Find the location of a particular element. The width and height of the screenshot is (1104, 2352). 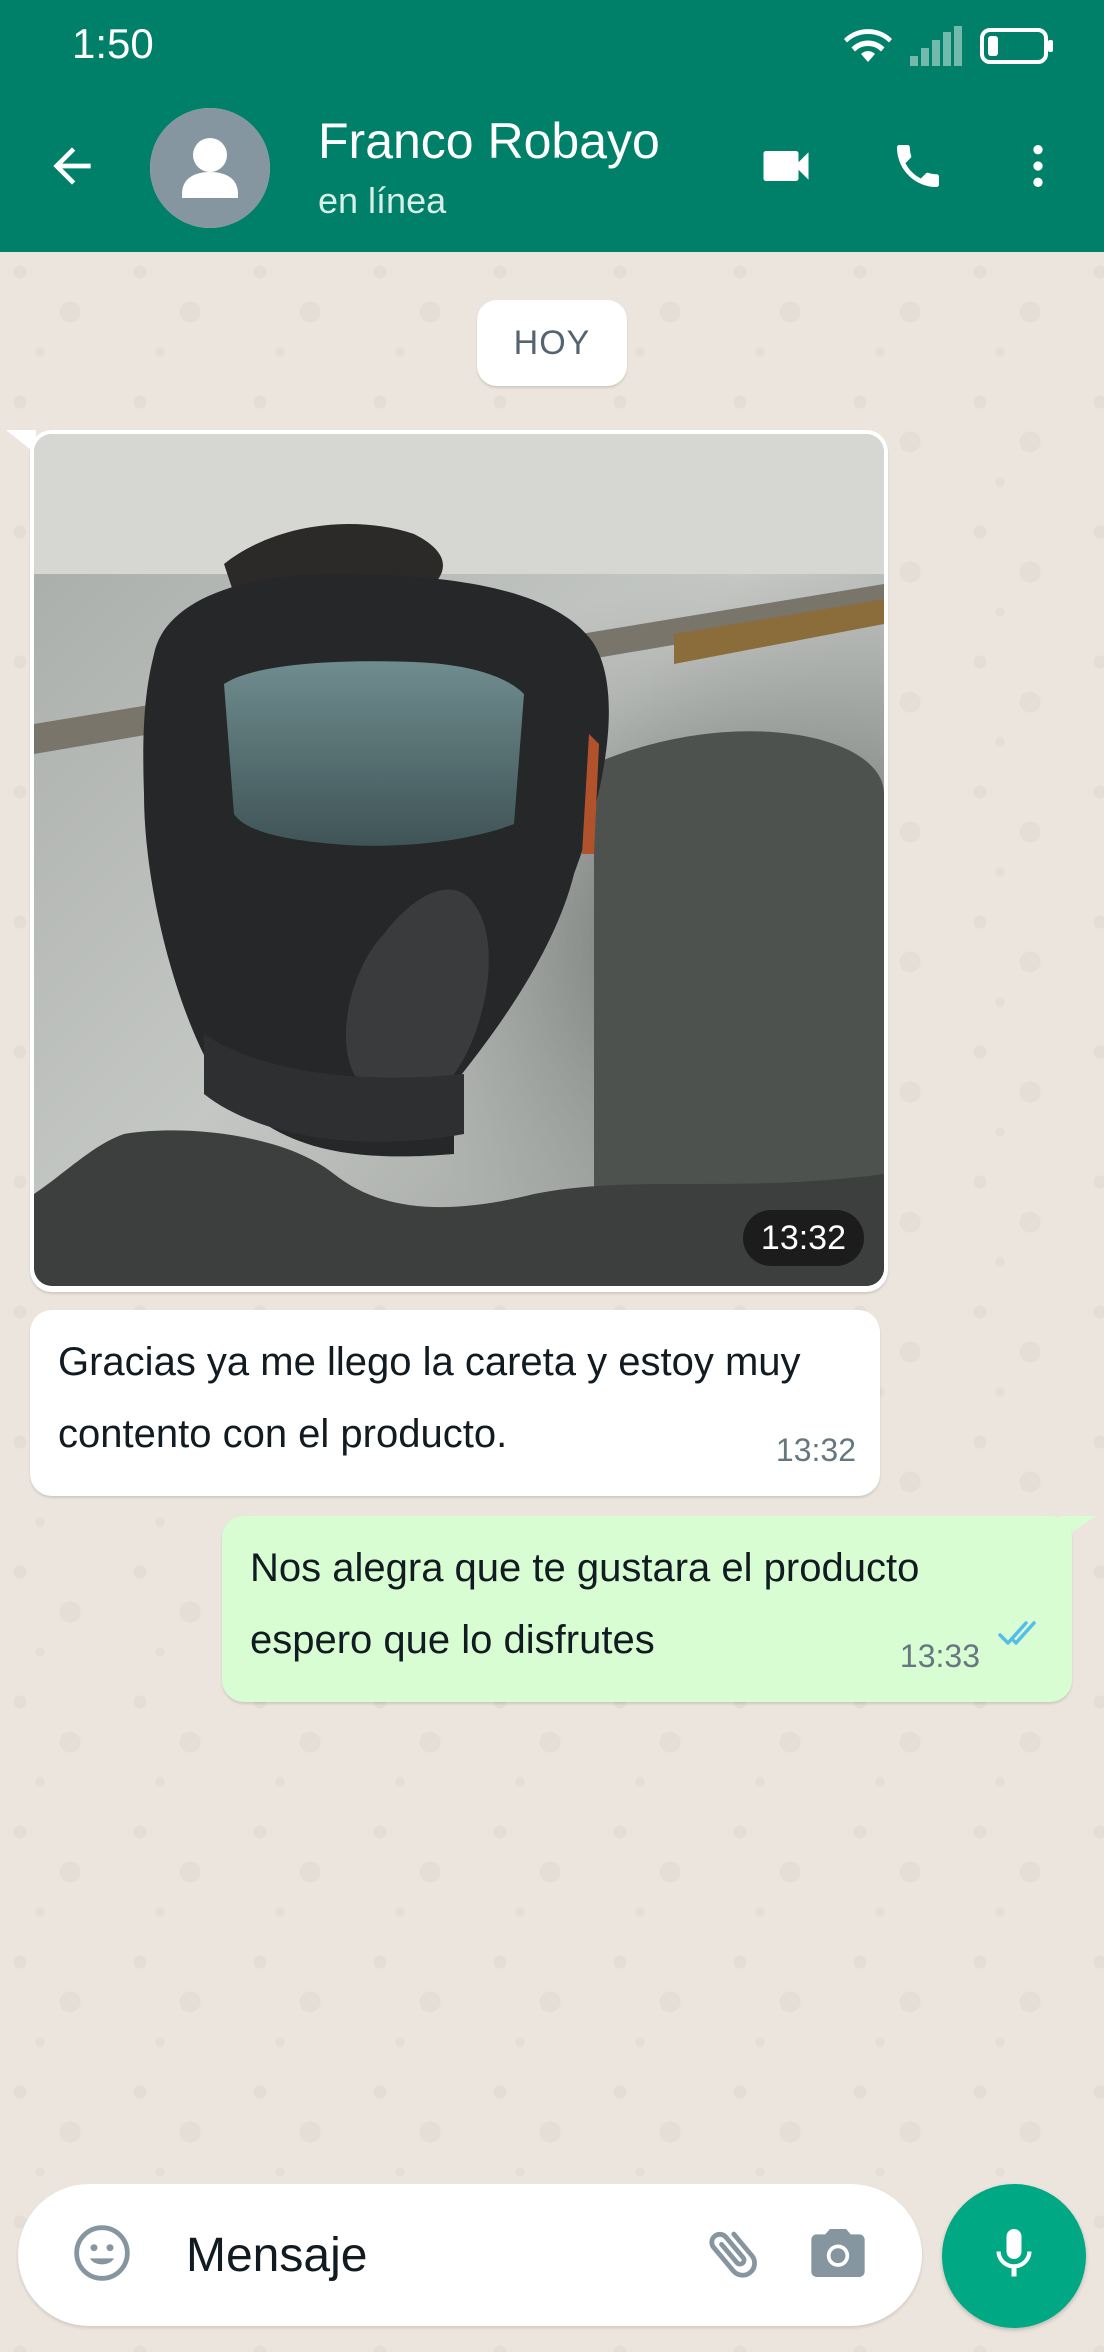

app-header: 1:50 Franco Robayo en línea is located at coordinates (552, 126).